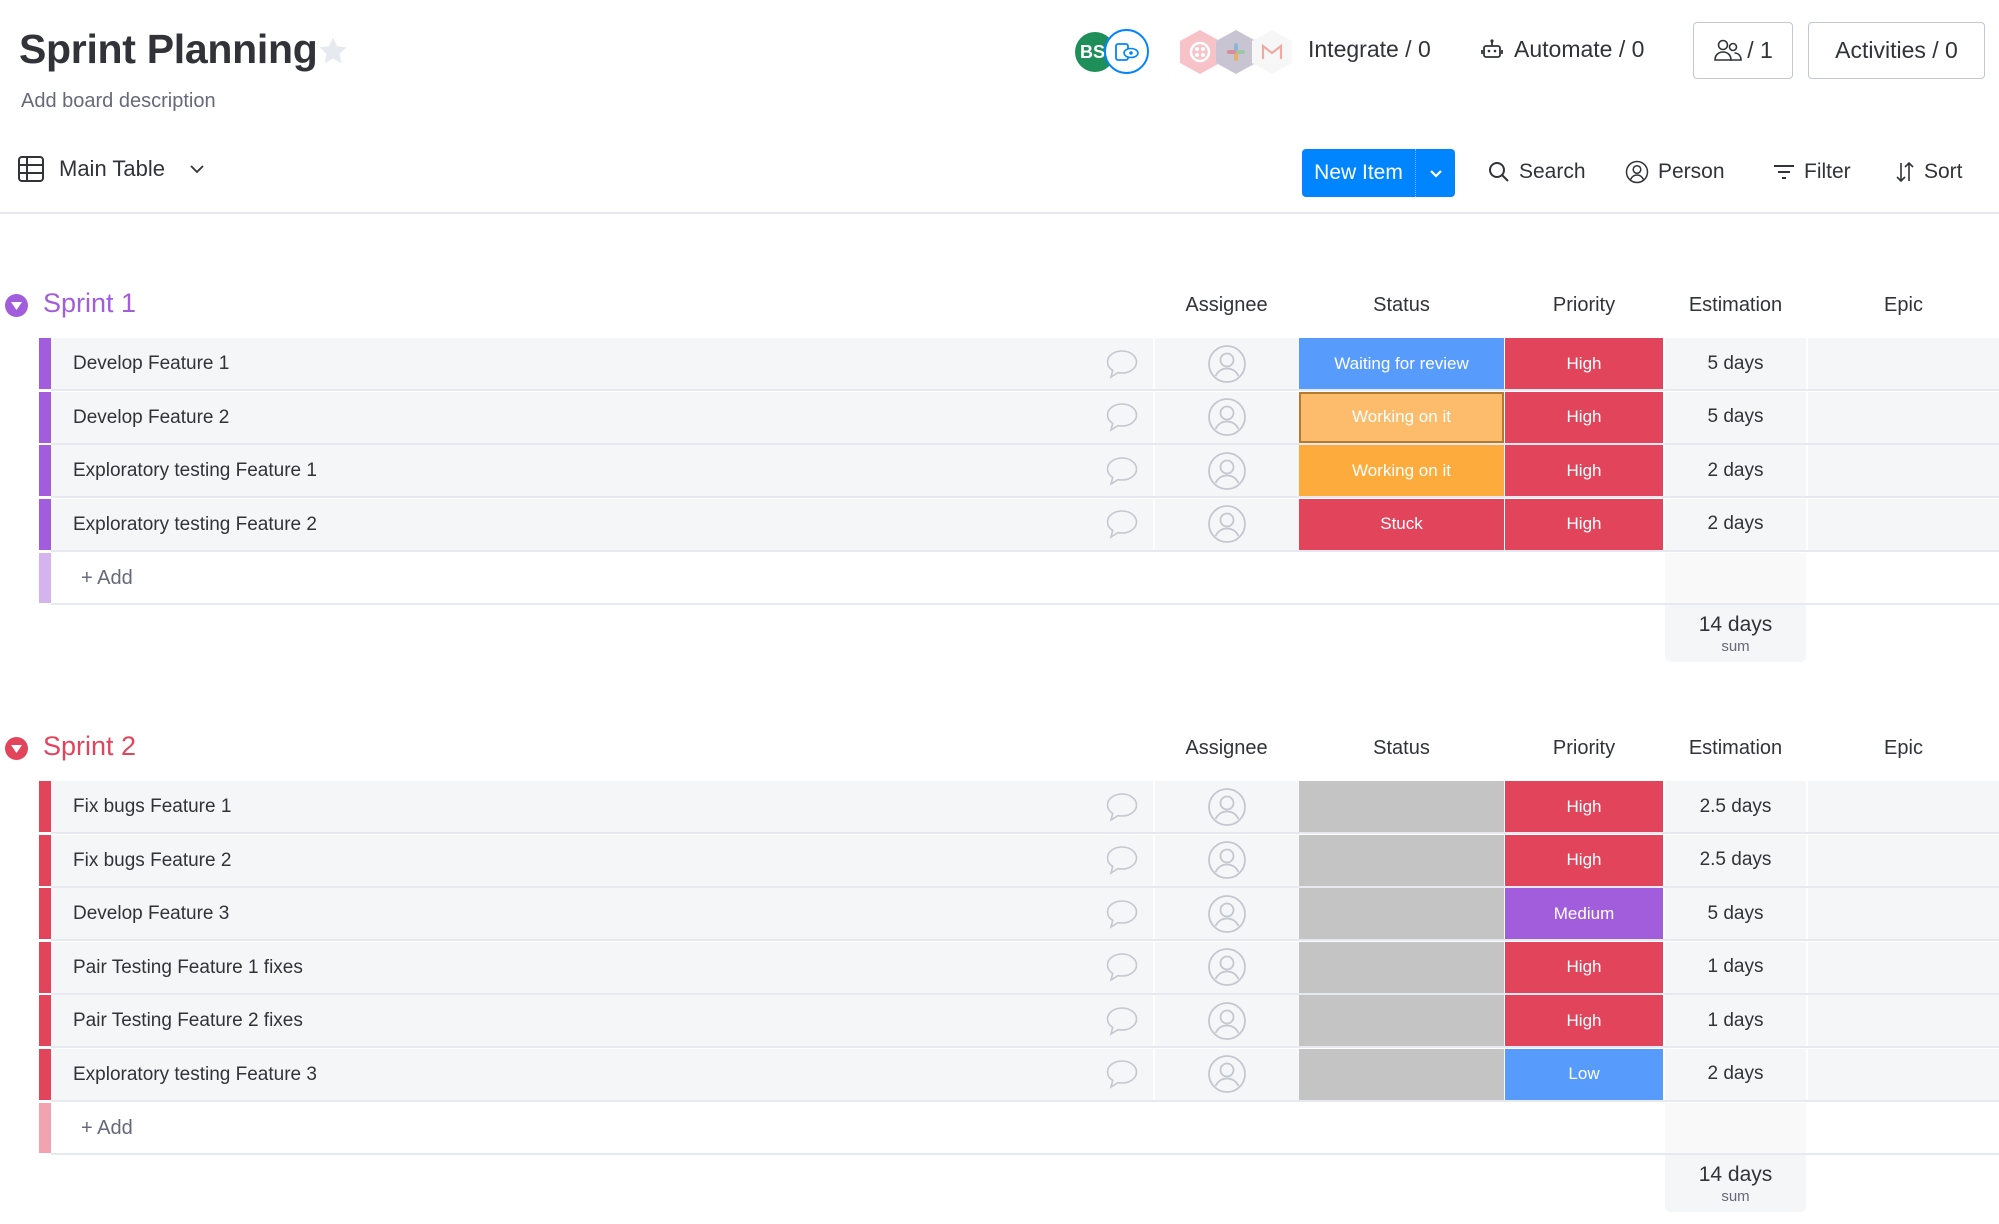 Image resolution: width=1999 pixels, height=1224 pixels. What do you see at coordinates (1675, 172) in the screenshot?
I see `person-filter-button: Person` at bounding box center [1675, 172].